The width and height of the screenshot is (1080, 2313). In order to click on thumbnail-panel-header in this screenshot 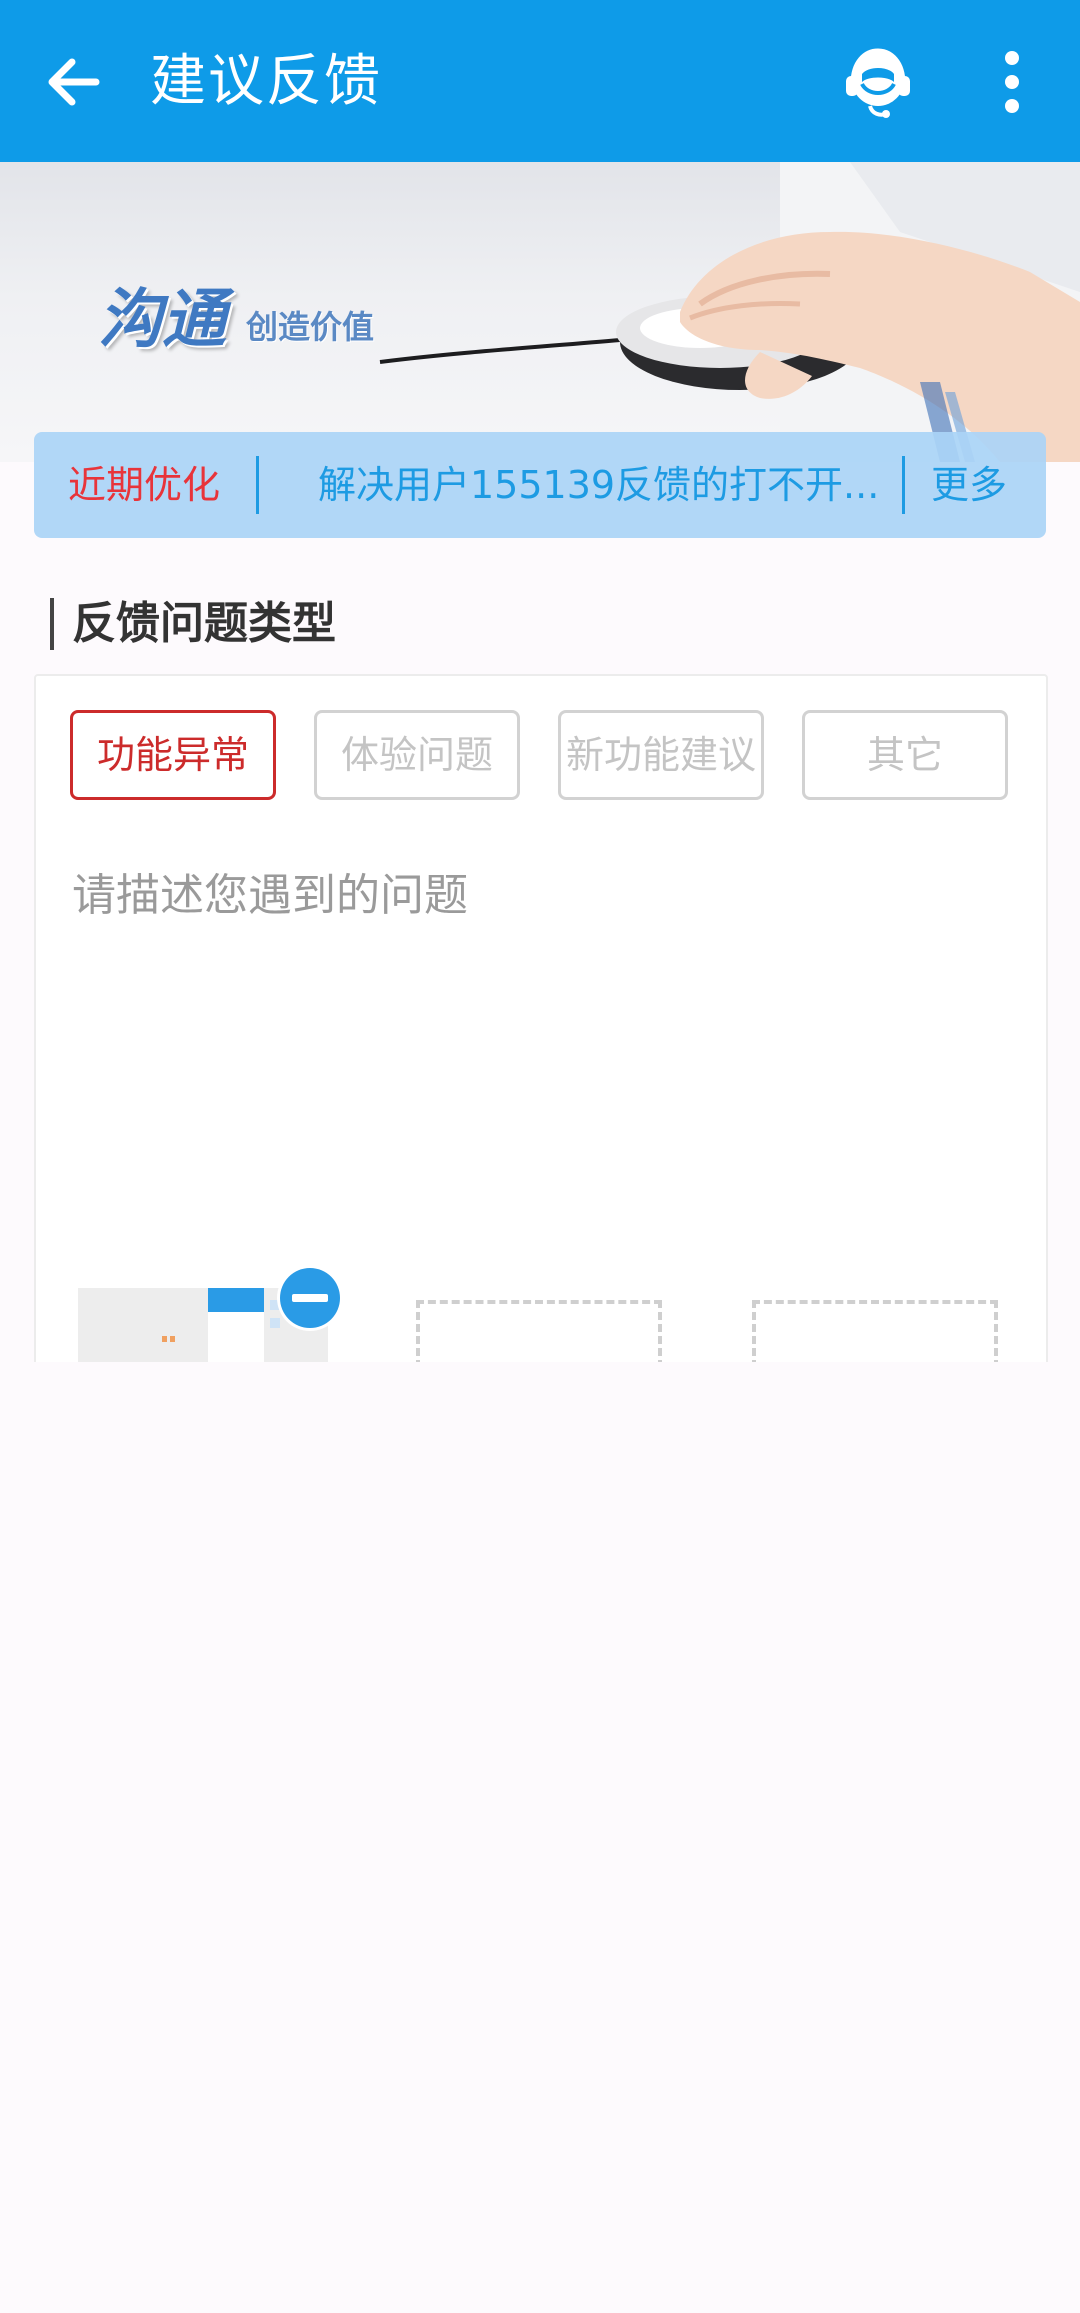, I will do `click(236, 1300)`.